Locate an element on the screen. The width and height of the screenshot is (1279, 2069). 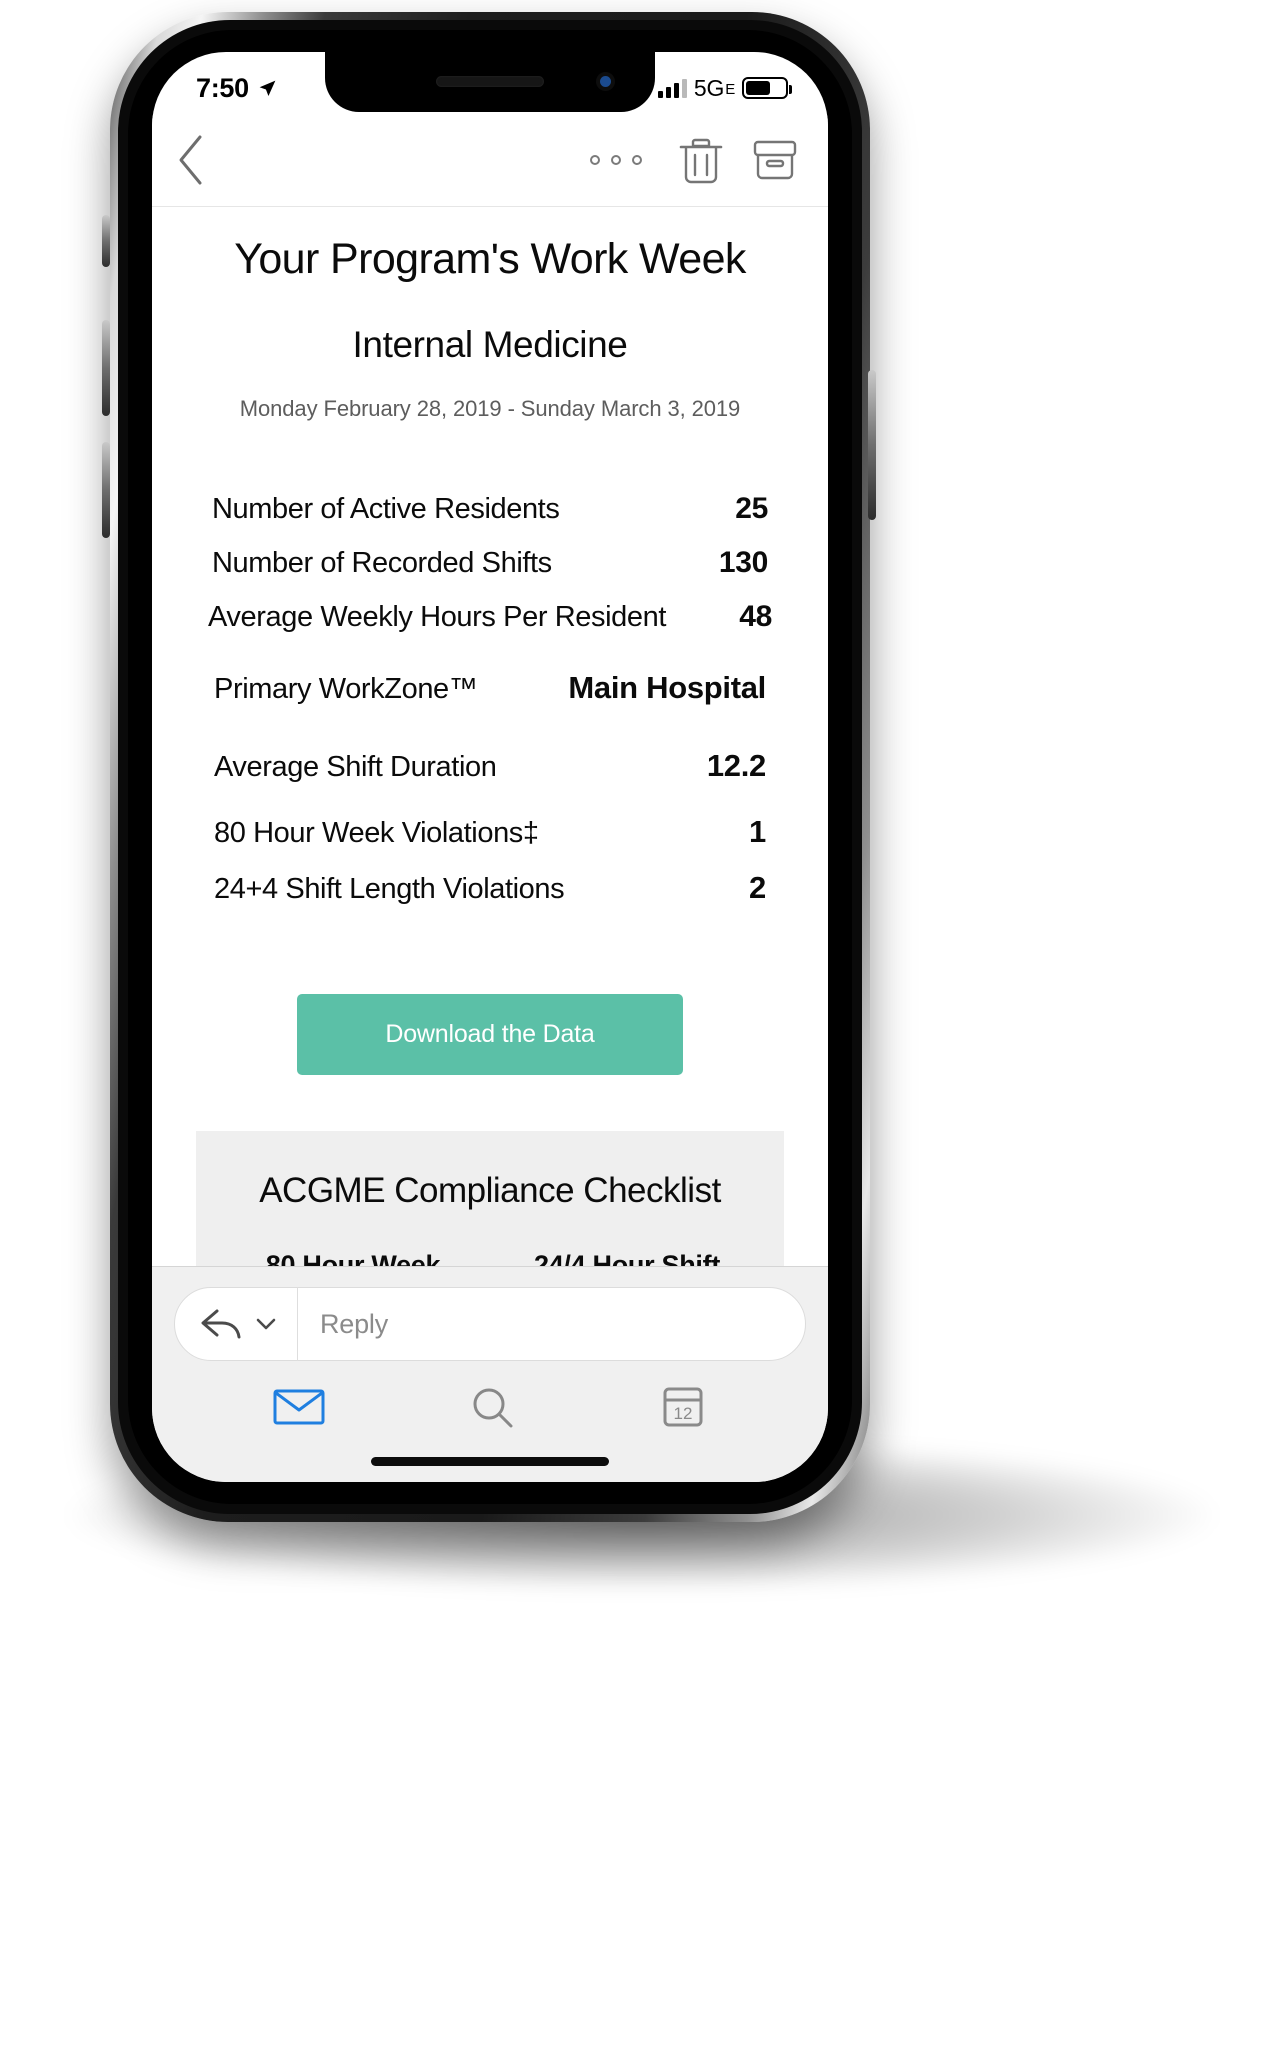
calendar-day-number: 12 is located at coordinates (682, 1413).